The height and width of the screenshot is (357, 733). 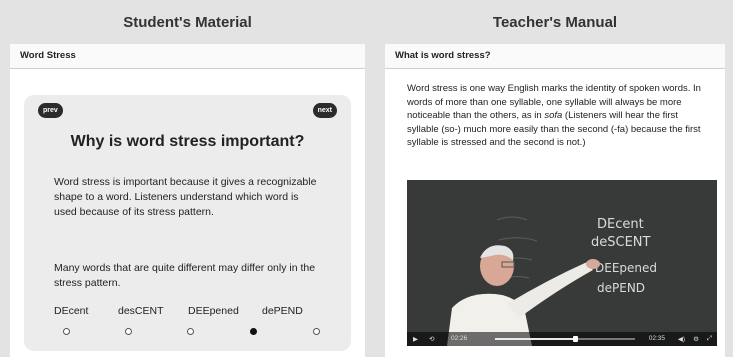 What do you see at coordinates (656, 338) in the screenshot?
I see `duration-time: 02:35` at bounding box center [656, 338].